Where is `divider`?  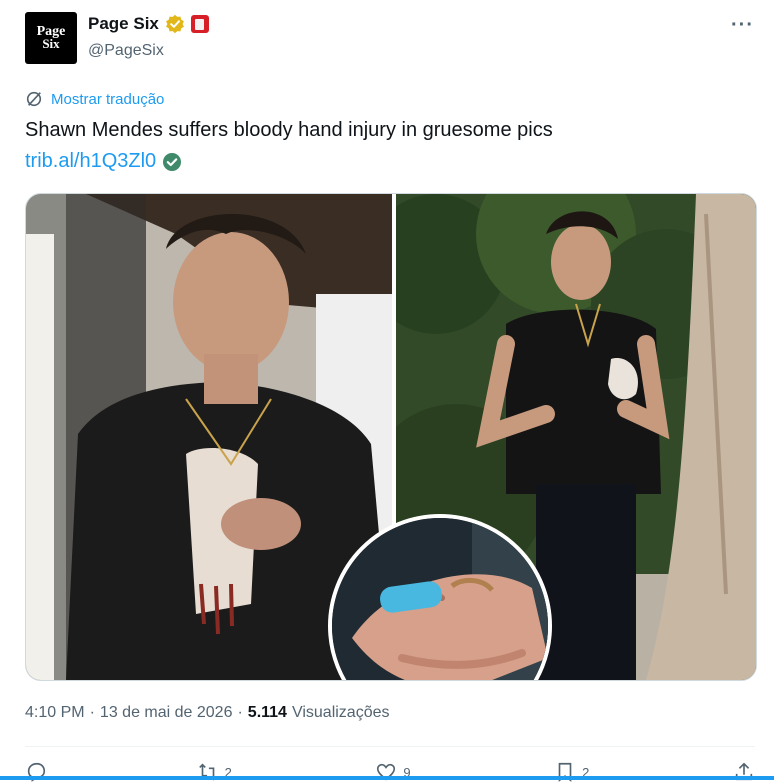 divider is located at coordinates (390, 746).